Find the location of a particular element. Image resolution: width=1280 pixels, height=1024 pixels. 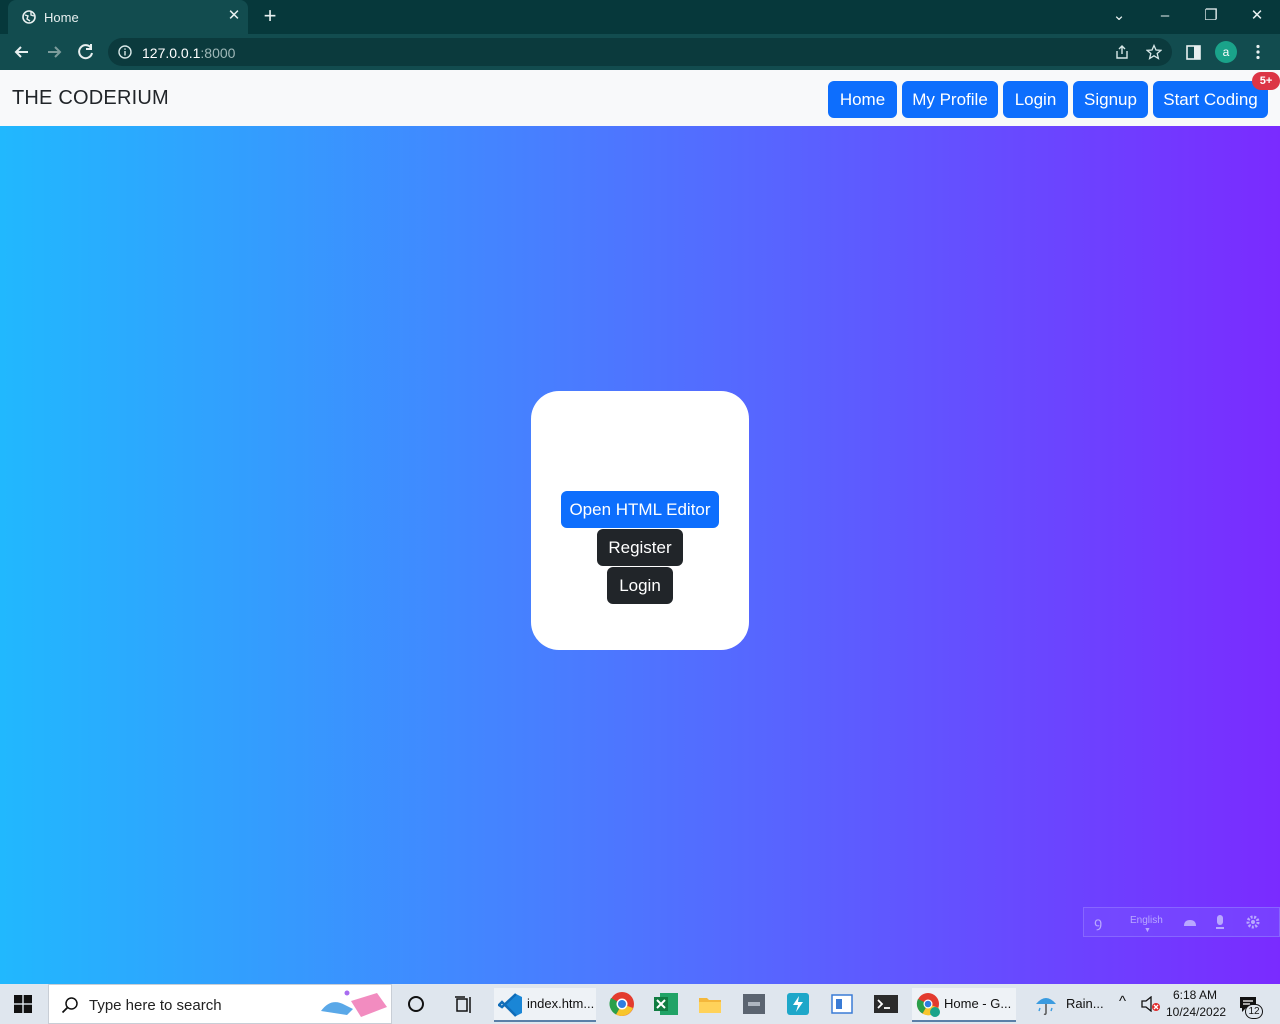

language-dropdown-icon: ▼ is located at coordinates (1147, 930).